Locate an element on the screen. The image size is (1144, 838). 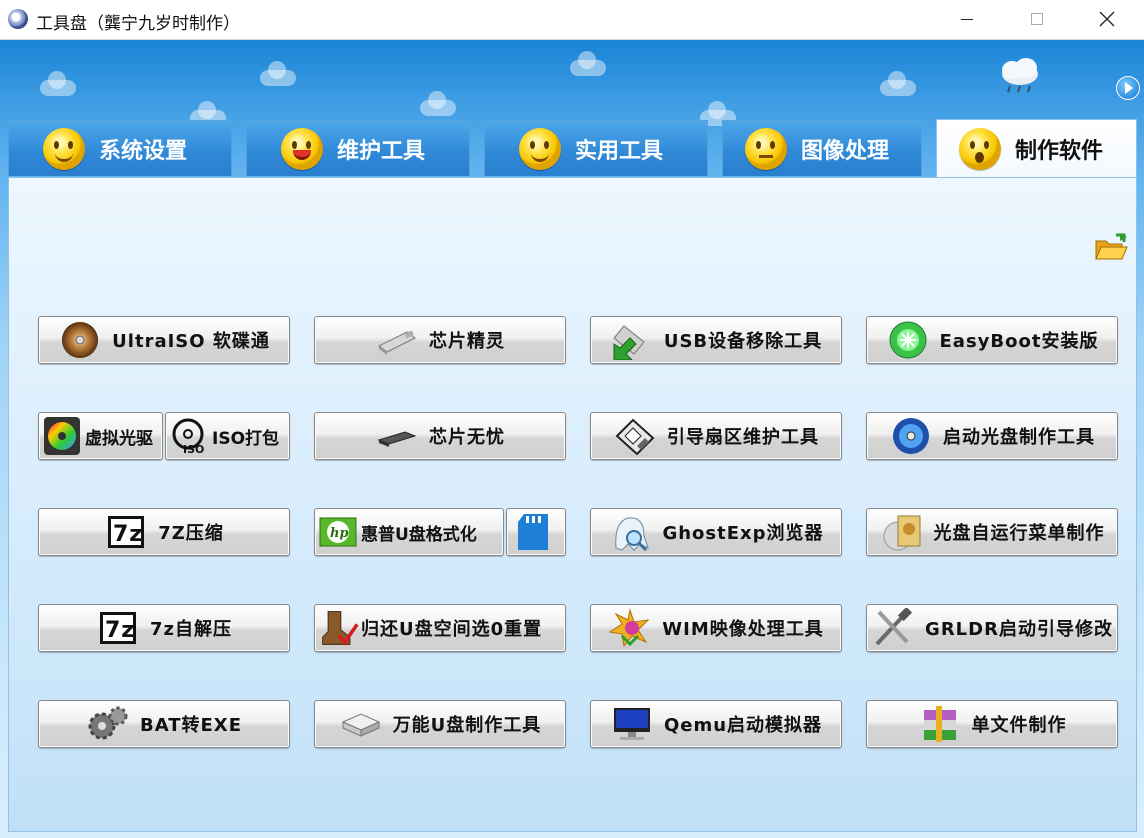
universal-usb-maker-button: 万能U盘制作工具 is located at coordinates (440, 724).